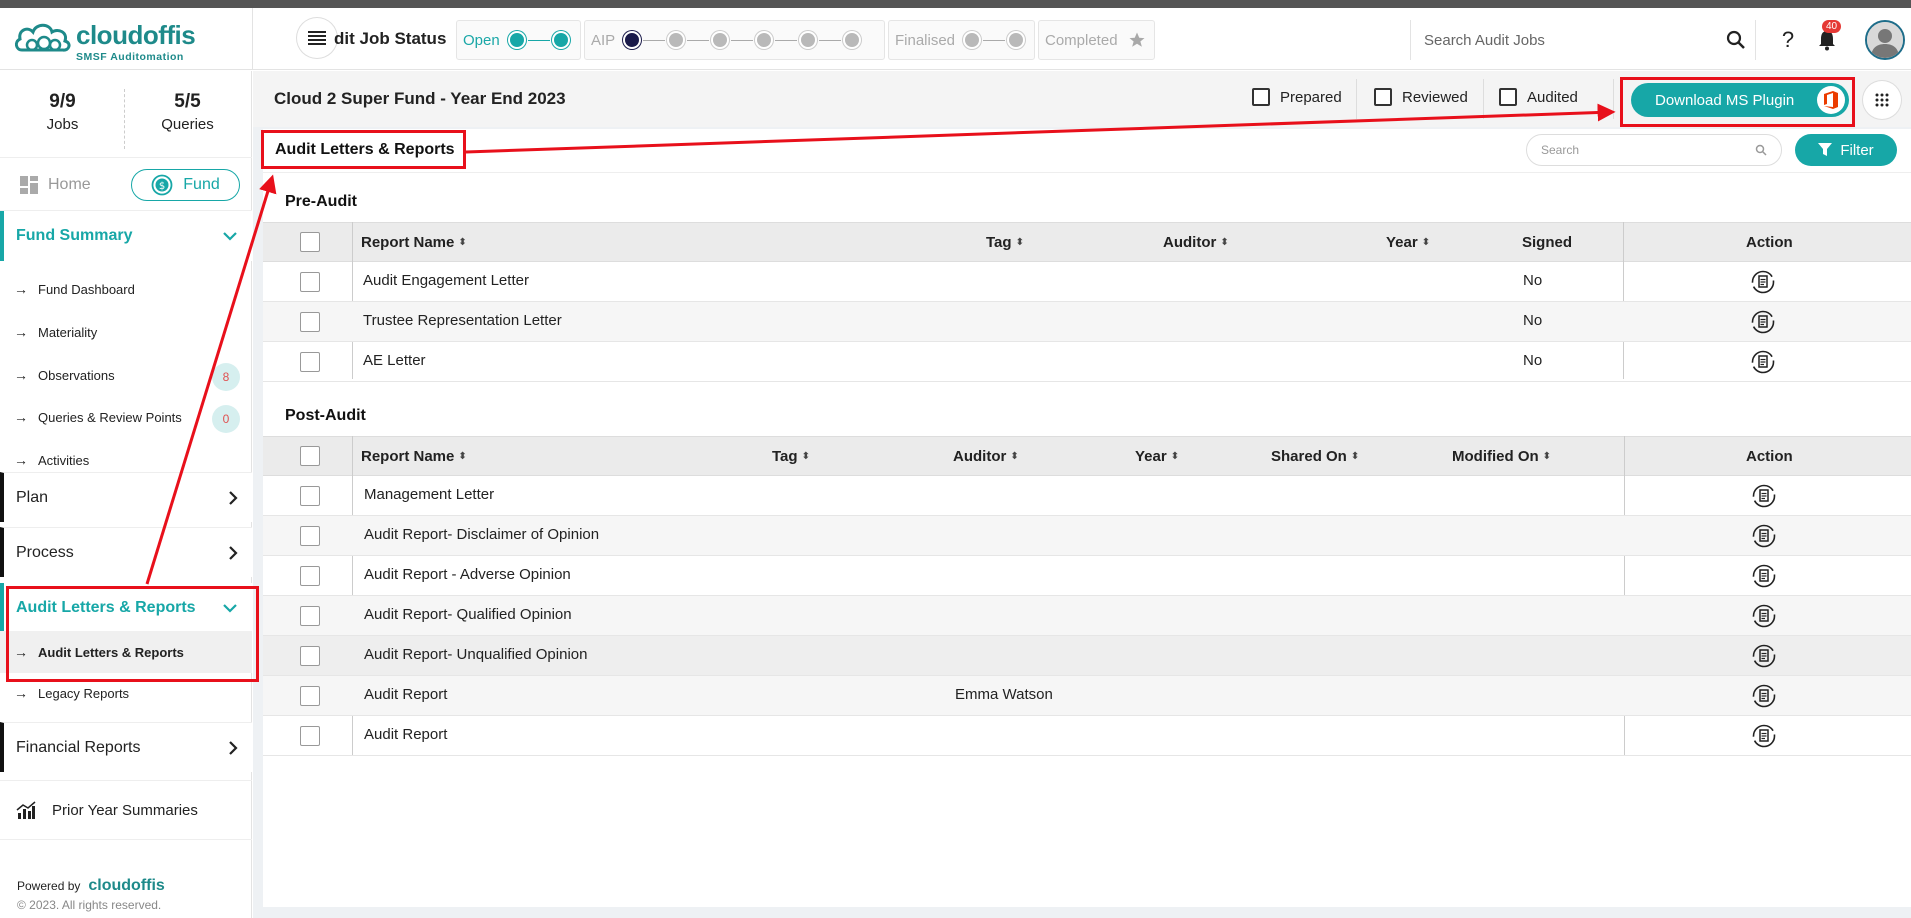  I want to click on reviewed-checkbox: Reviewed, so click(1421, 97).